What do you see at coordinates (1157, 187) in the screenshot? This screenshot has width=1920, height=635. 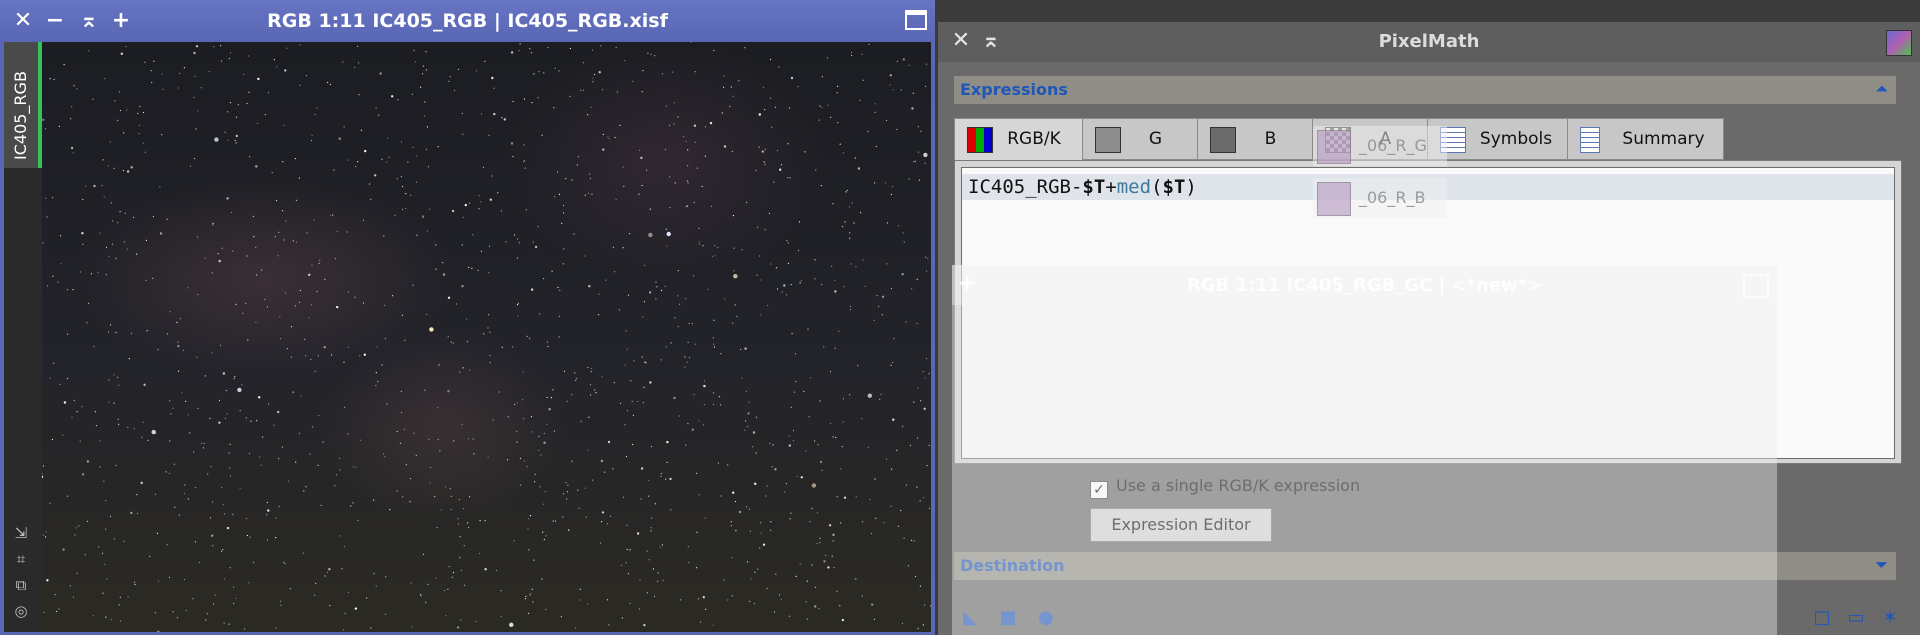 I see `expr-token: (` at bounding box center [1157, 187].